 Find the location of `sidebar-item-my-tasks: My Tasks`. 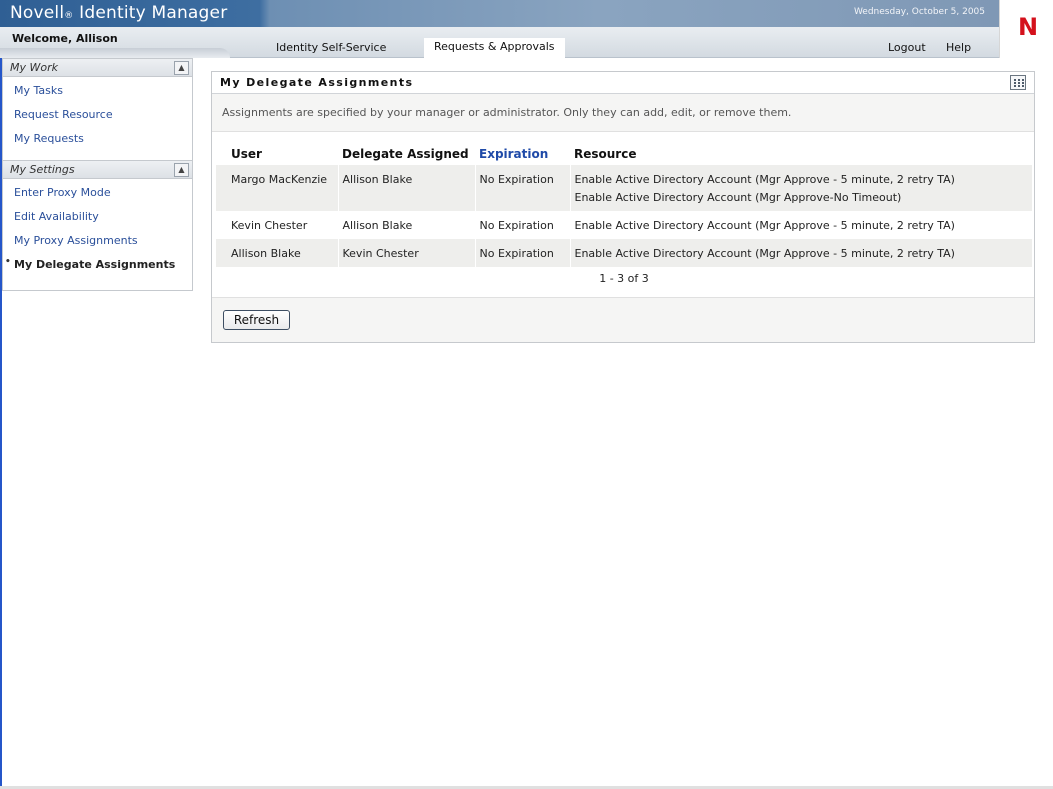

sidebar-item-my-tasks: My Tasks is located at coordinates (97, 92).